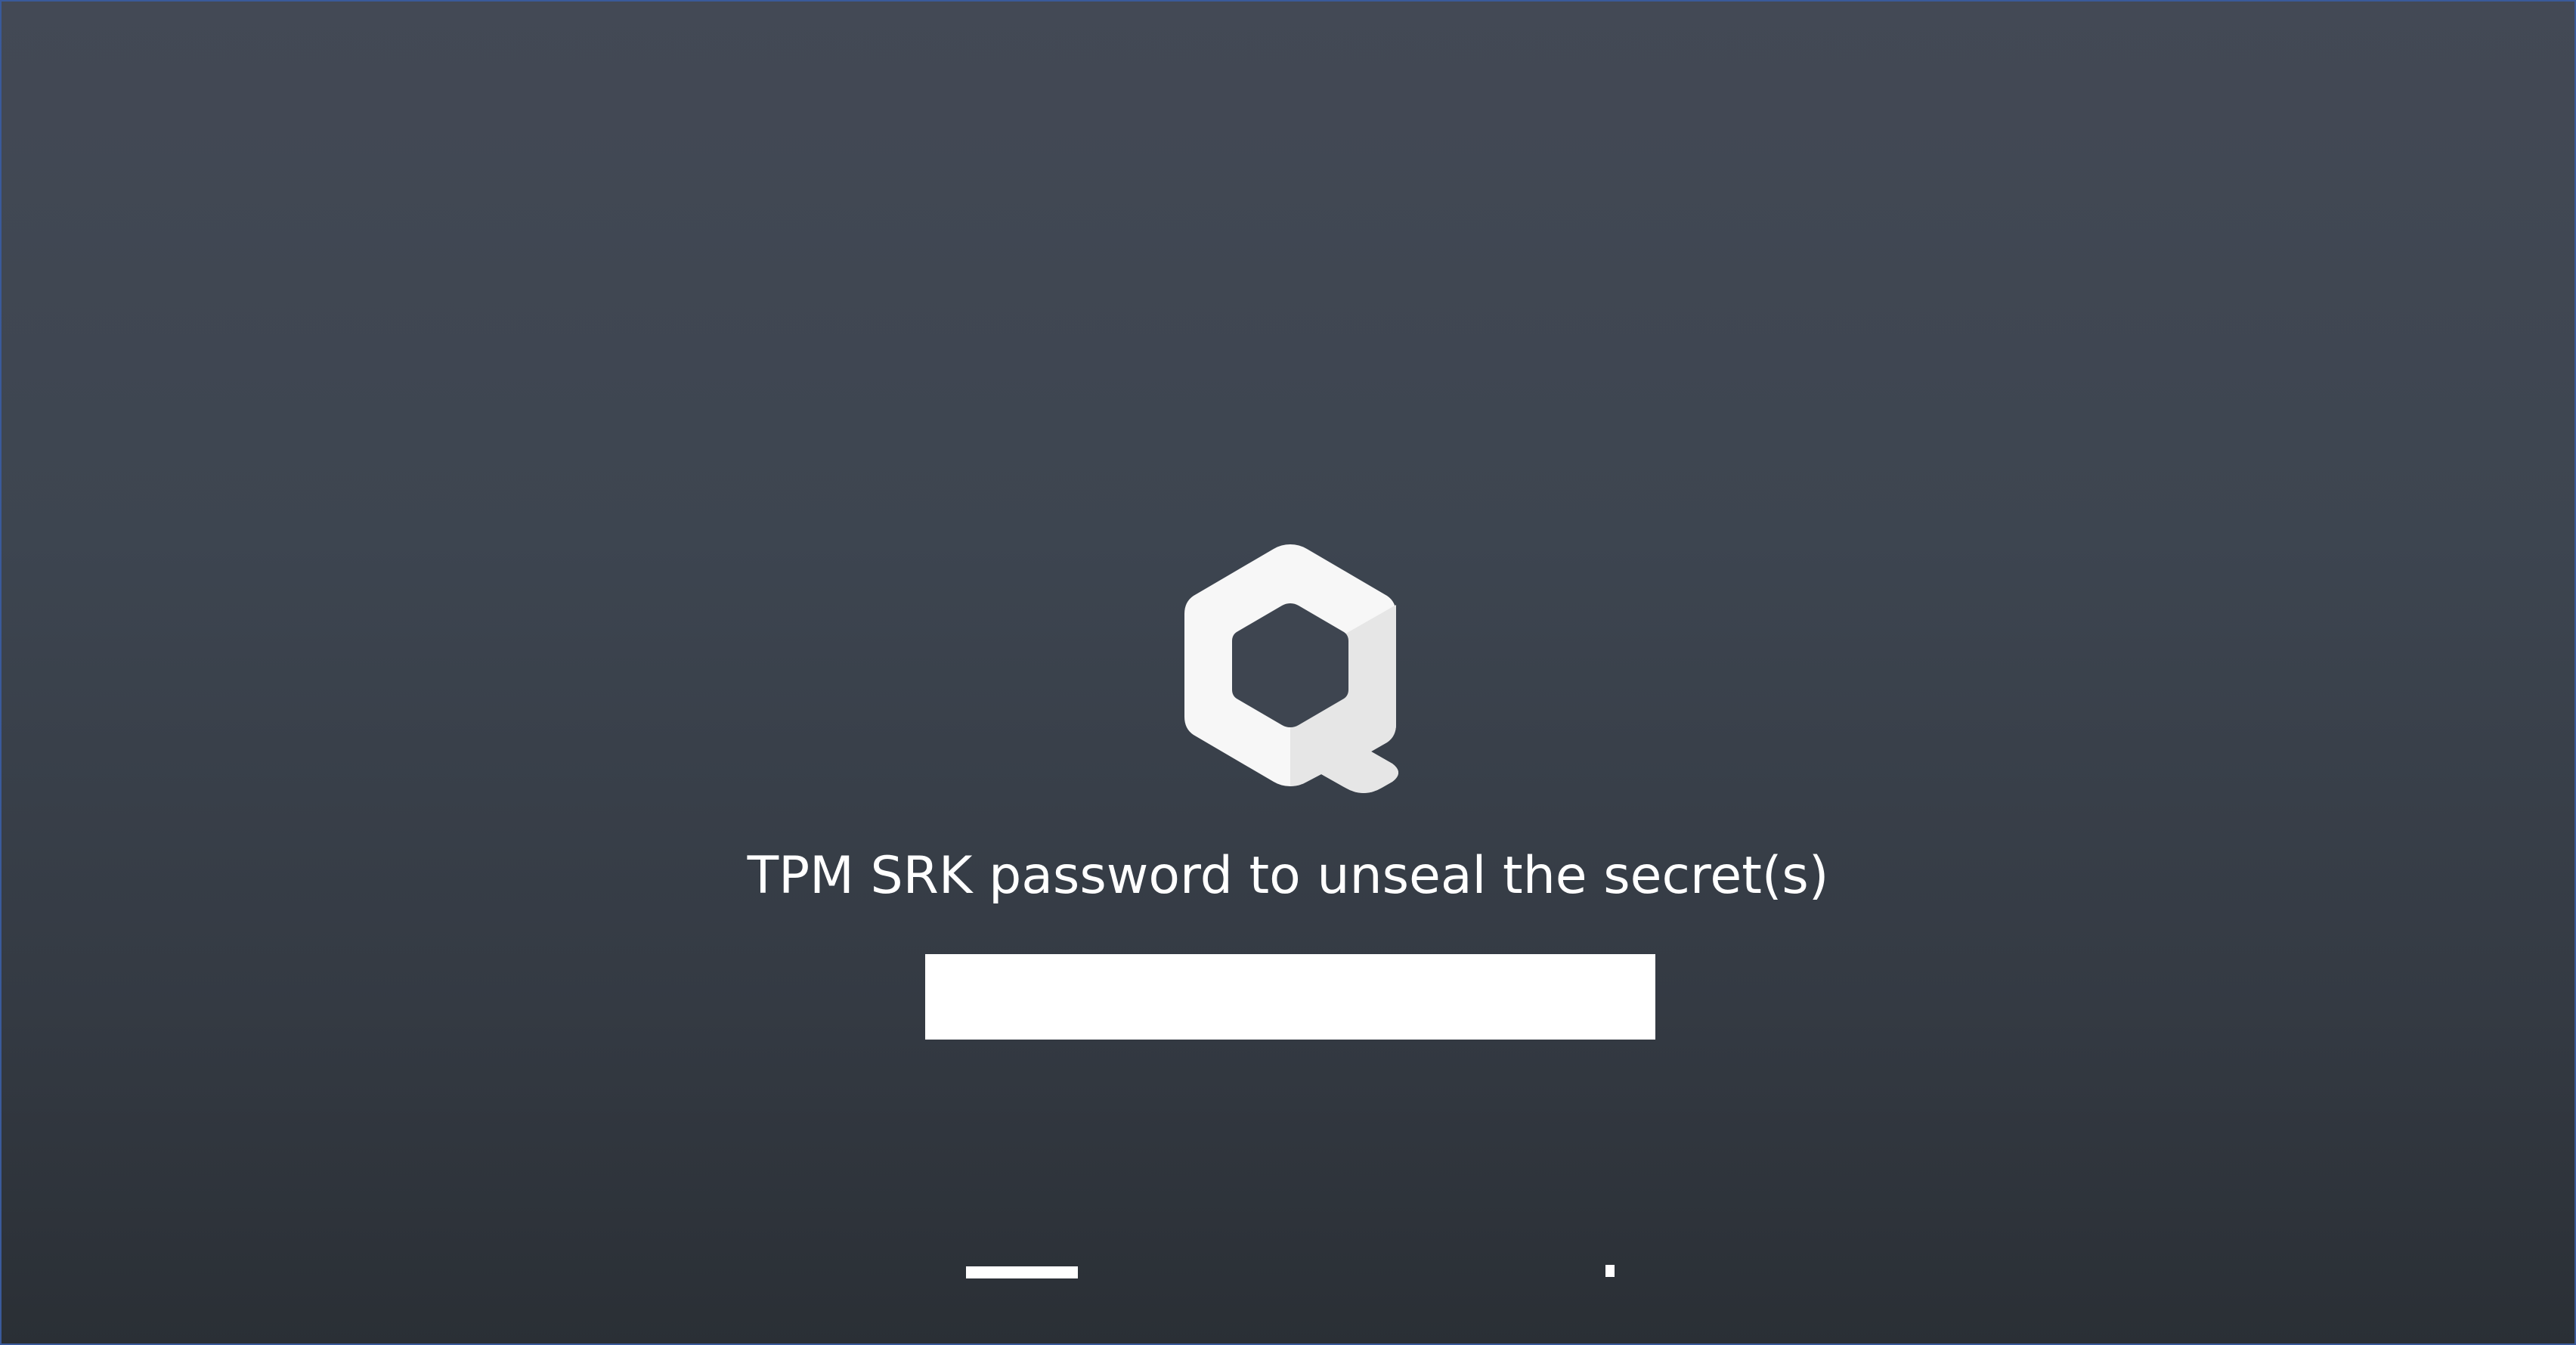 This screenshot has width=2576, height=1345. What do you see at coordinates (1610, 1271) in the screenshot?
I see `progress-indicator-right` at bounding box center [1610, 1271].